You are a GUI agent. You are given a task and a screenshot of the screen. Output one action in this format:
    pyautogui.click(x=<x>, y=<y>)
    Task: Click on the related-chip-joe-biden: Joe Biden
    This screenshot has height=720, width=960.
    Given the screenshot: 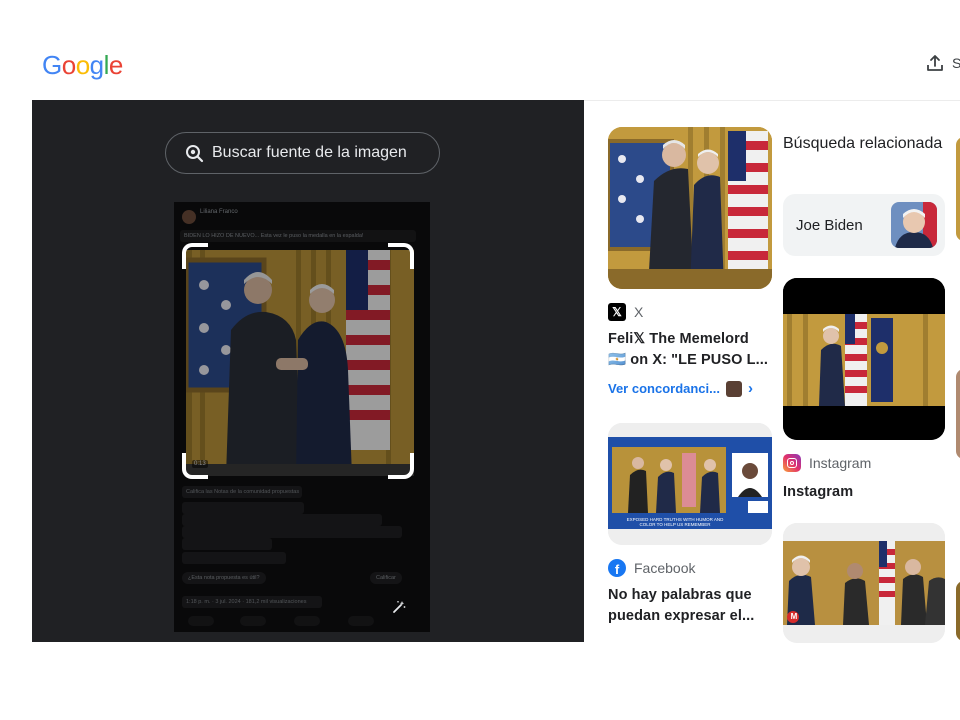 What is the action you would take?
    pyautogui.click(x=864, y=225)
    